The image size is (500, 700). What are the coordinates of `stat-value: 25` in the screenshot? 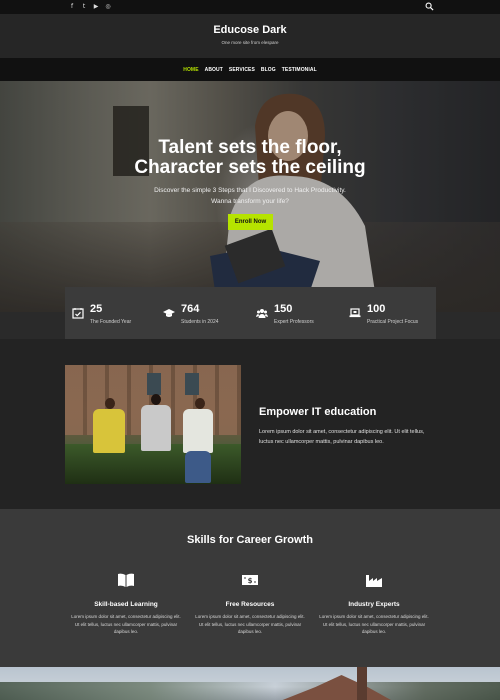 It's located at (96, 309).